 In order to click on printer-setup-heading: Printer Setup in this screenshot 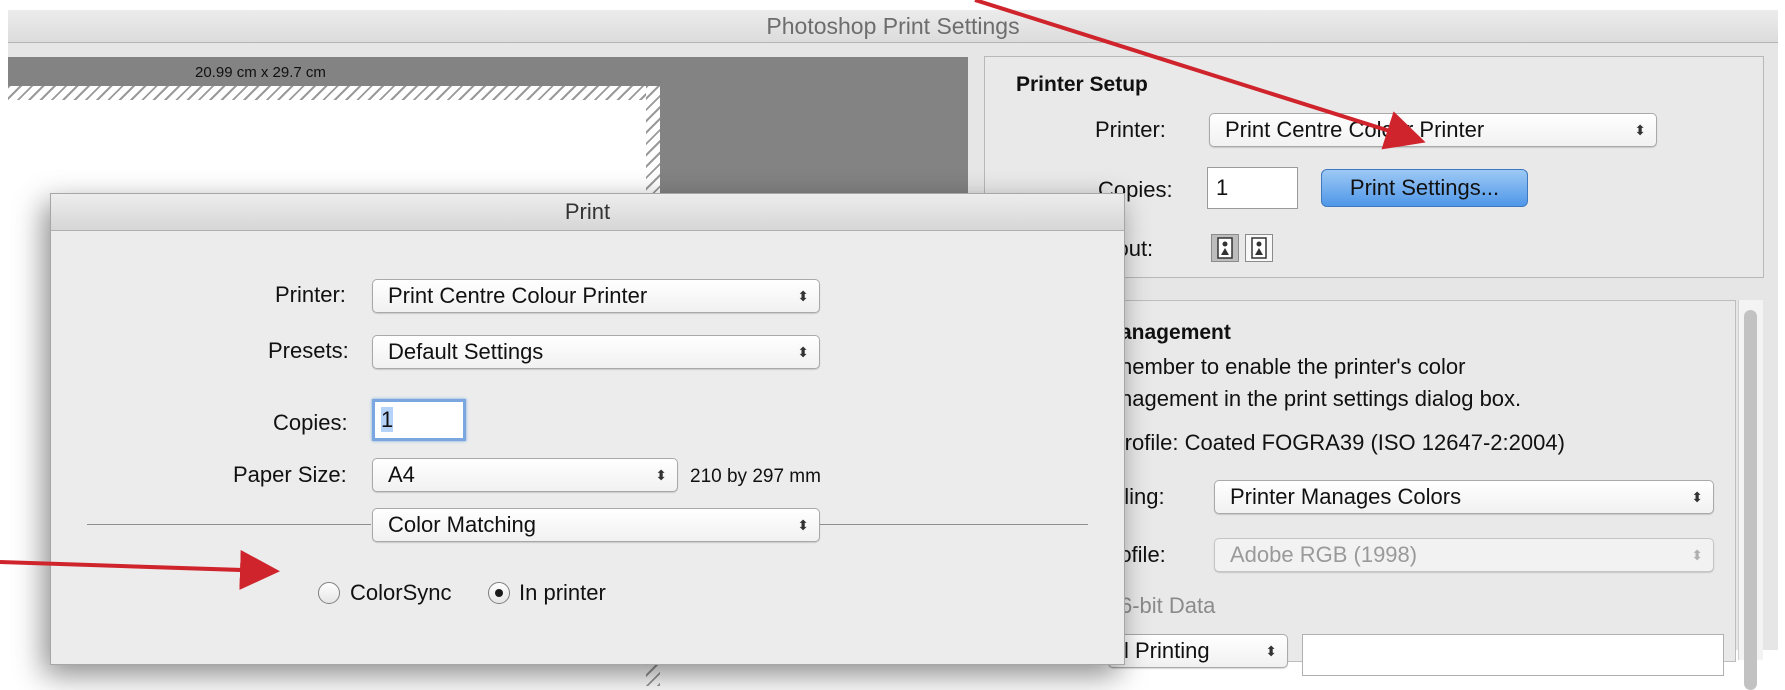, I will do `click(1082, 84)`.